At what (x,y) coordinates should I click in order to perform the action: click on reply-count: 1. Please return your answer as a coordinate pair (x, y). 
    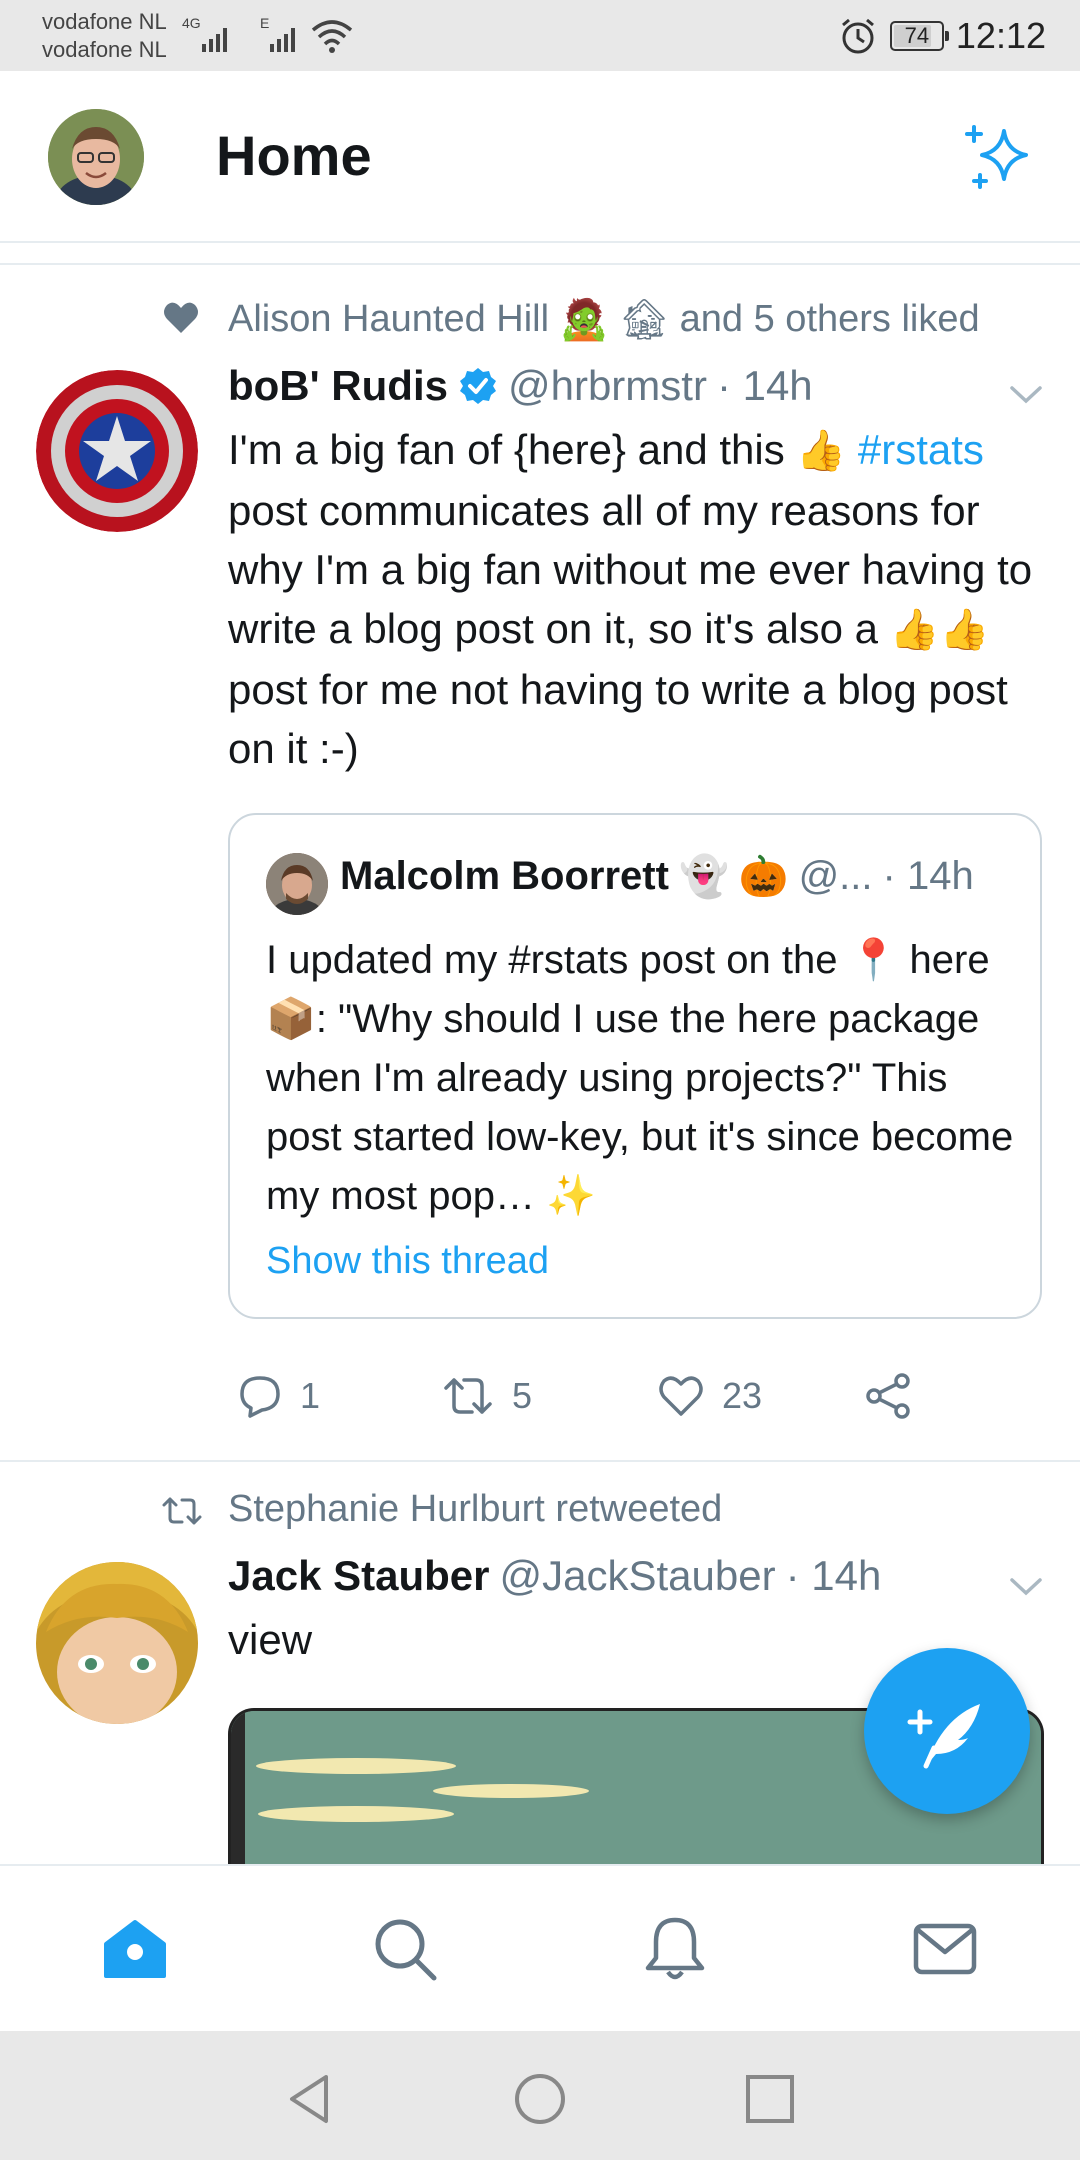
    Looking at the image, I should click on (310, 1395).